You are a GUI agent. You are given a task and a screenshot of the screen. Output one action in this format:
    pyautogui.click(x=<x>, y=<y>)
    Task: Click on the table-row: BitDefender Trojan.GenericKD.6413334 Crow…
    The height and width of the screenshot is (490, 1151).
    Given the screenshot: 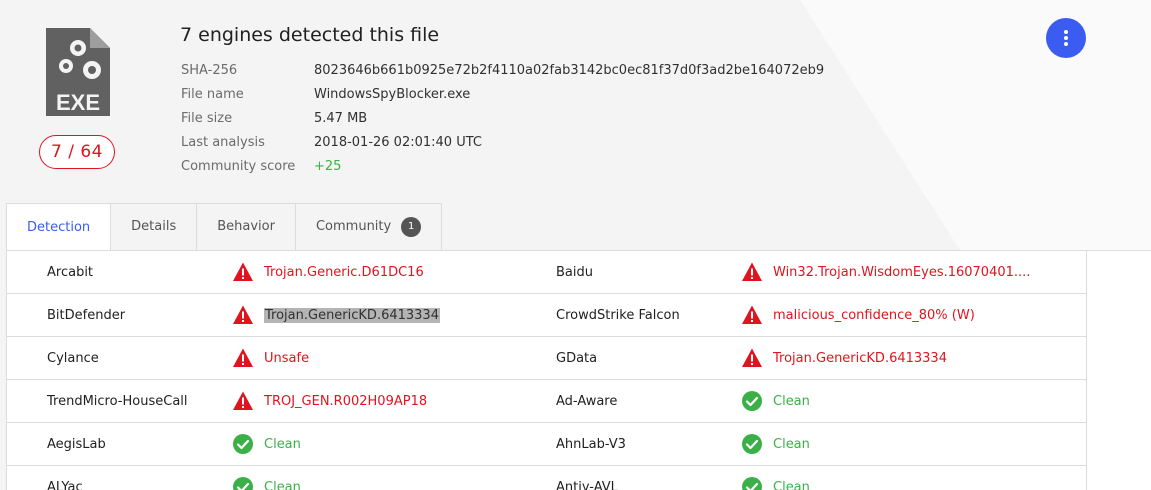 What is the action you would take?
    pyautogui.click(x=546, y=315)
    